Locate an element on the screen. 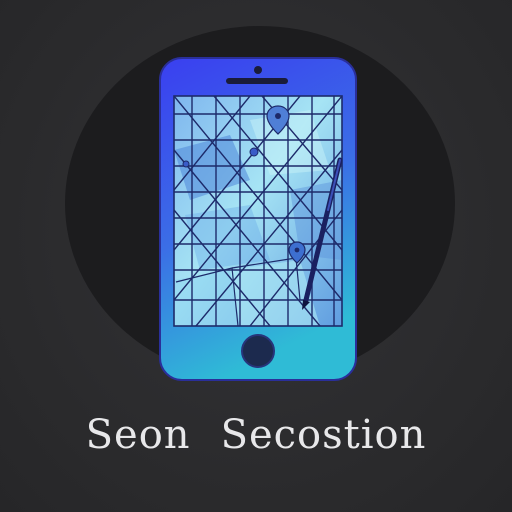 This screenshot has width=512, height=512. phone-screen is located at coordinates (258, 211).